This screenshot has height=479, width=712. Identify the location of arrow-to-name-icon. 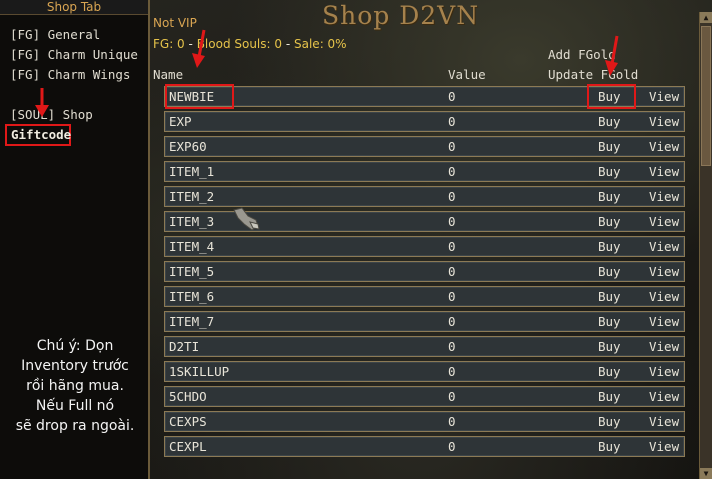
(201, 43).